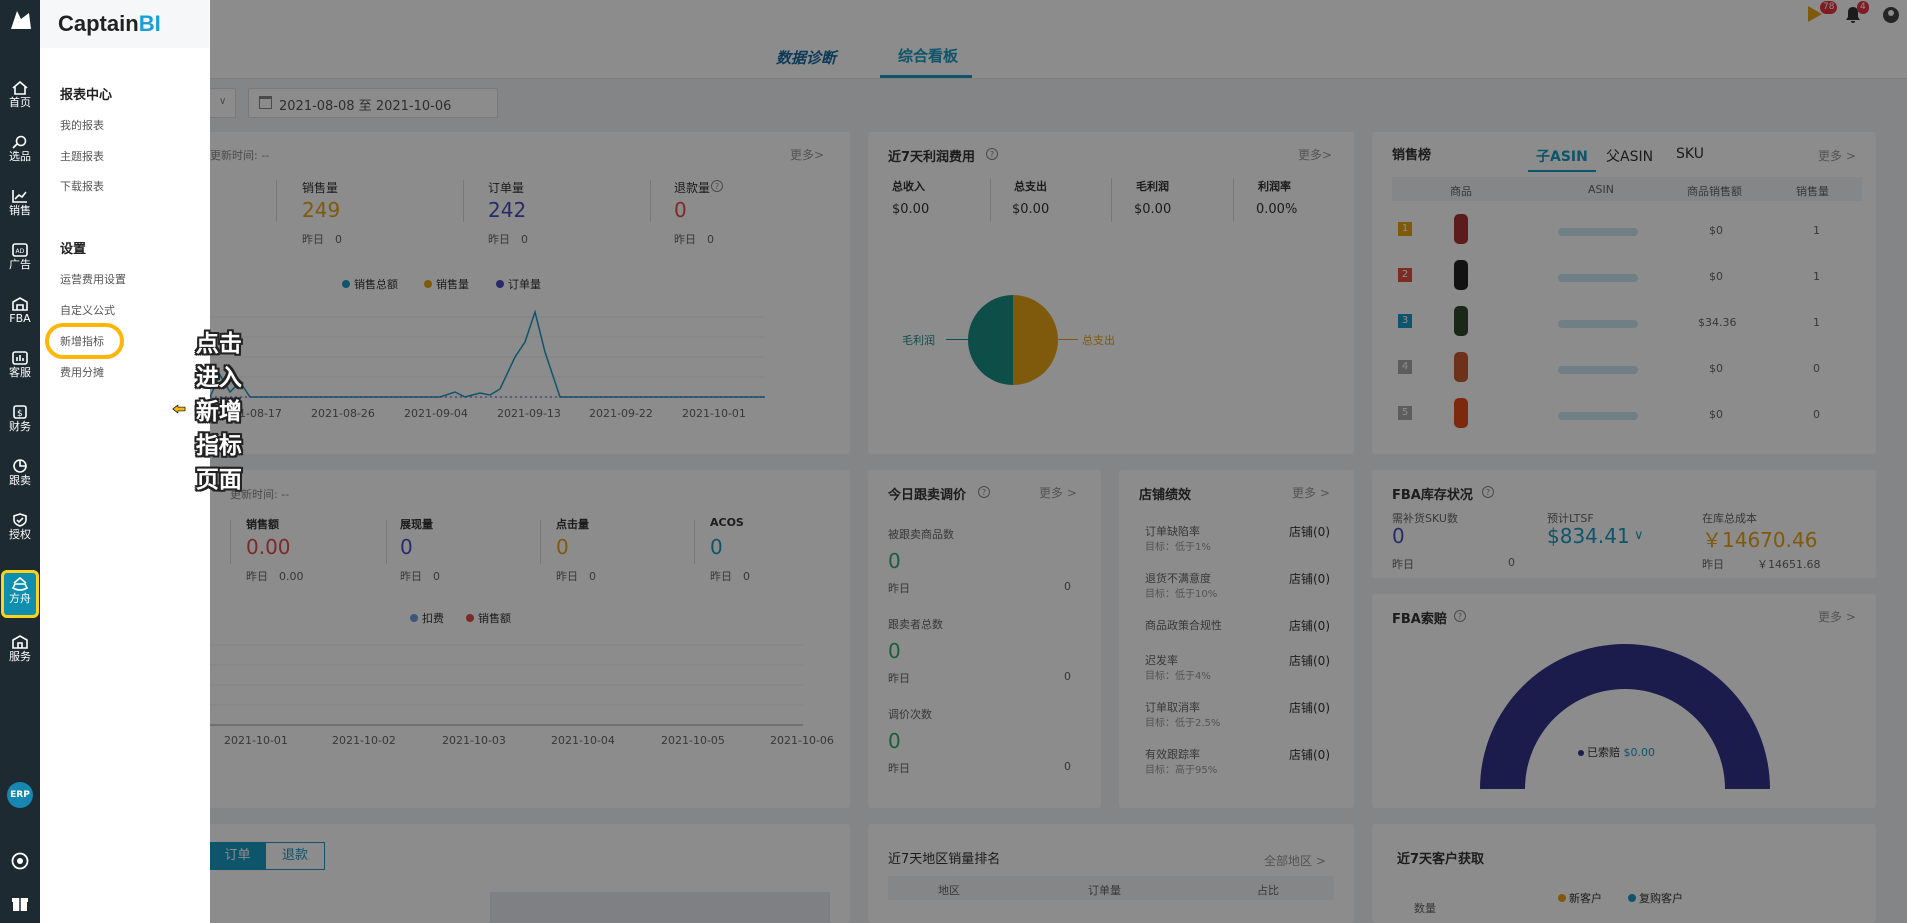 The height and width of the screenshot is (923, 1907). I want to click on nav-item-ark: 方舟, so click(20, 594).